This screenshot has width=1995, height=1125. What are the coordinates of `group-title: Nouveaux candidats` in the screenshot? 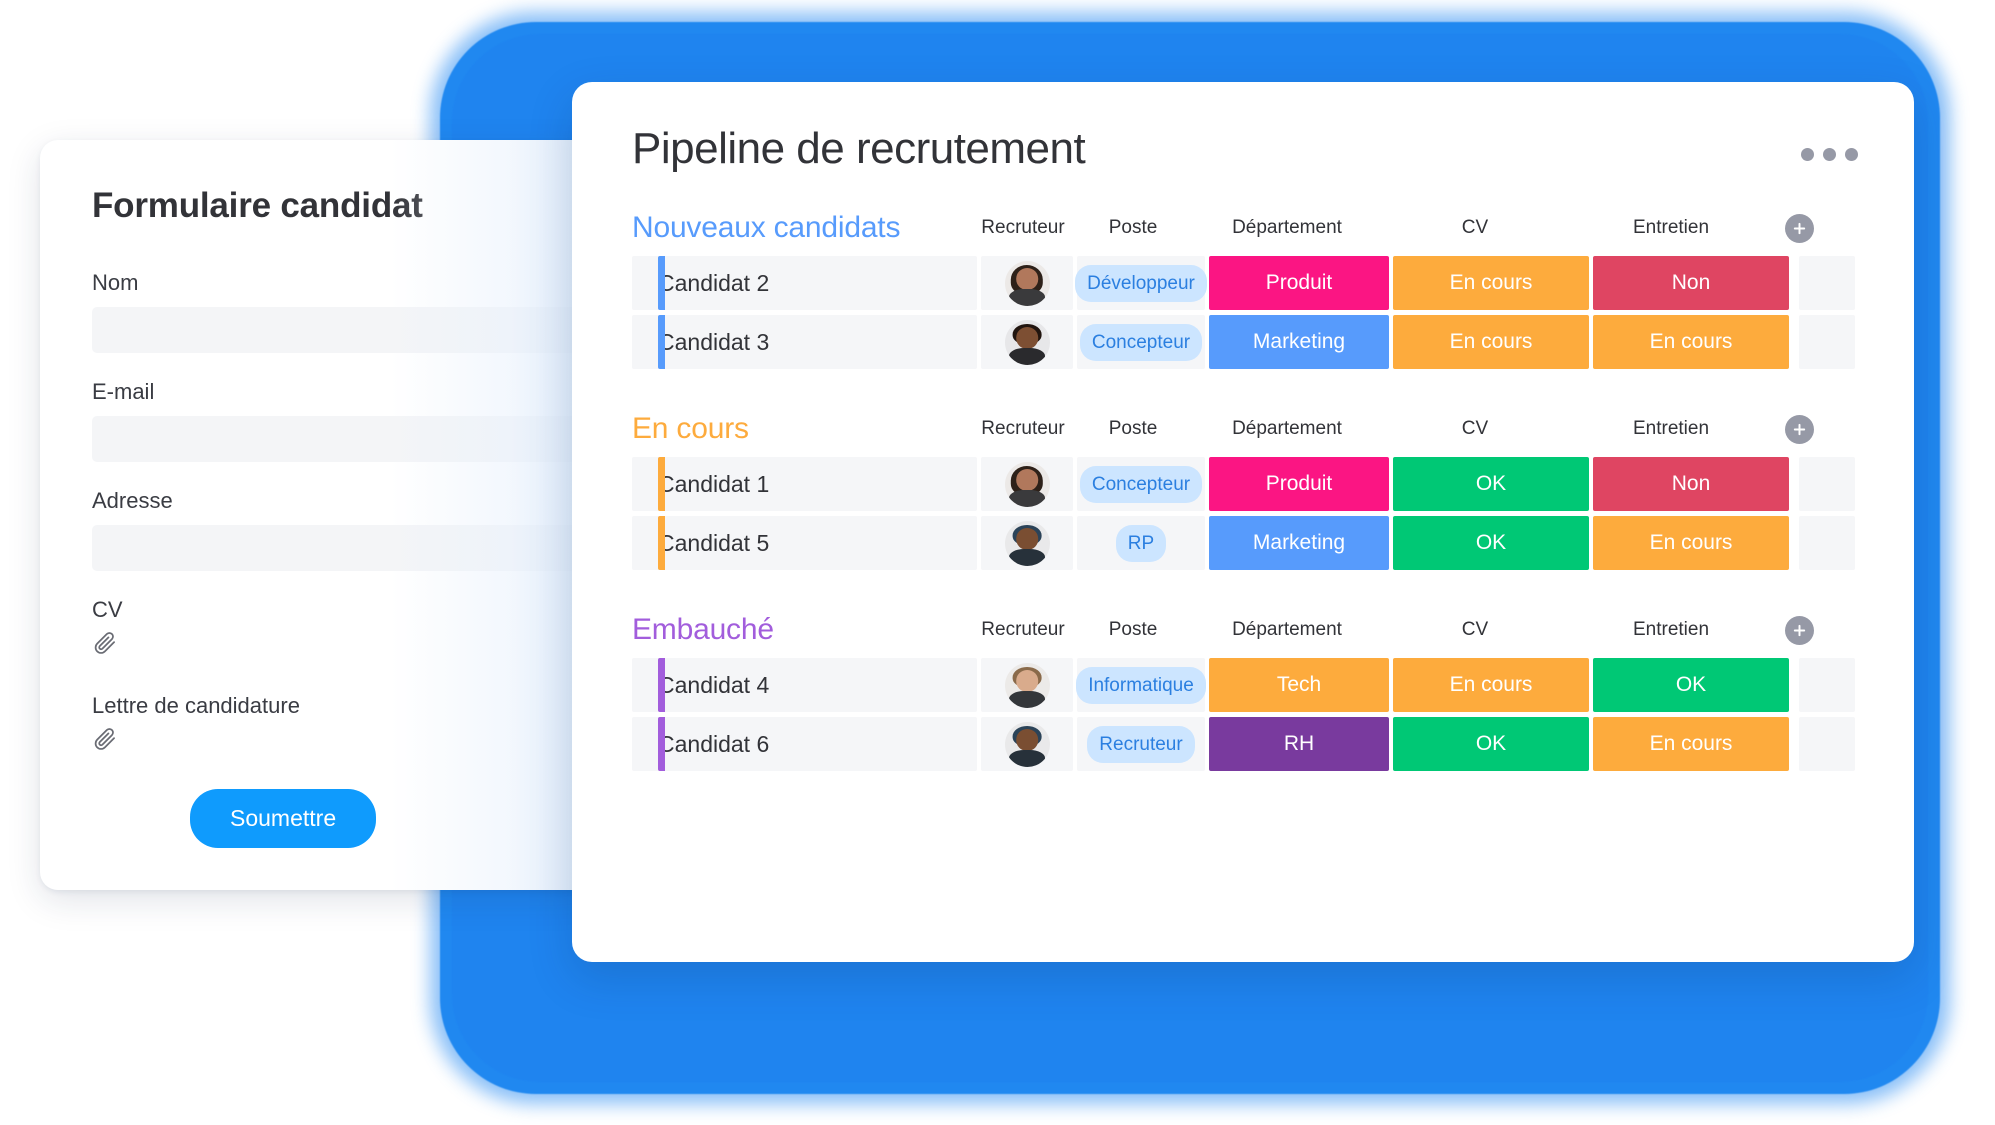 It's located at (804, 228).